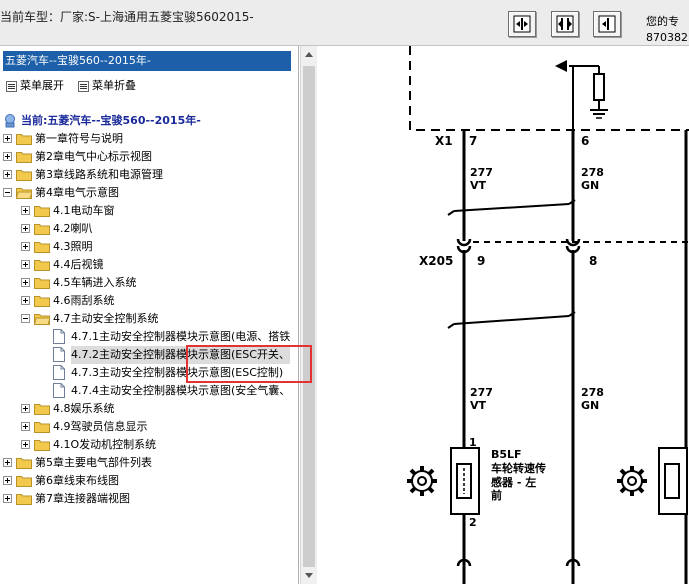 Image resolution: width=689 pixels, height=584 pixels. Describe the element at coordinates (149, 157) in the screenshot. I see `tree-item-chapter2: 第2章电气中心标示视图` at that location.